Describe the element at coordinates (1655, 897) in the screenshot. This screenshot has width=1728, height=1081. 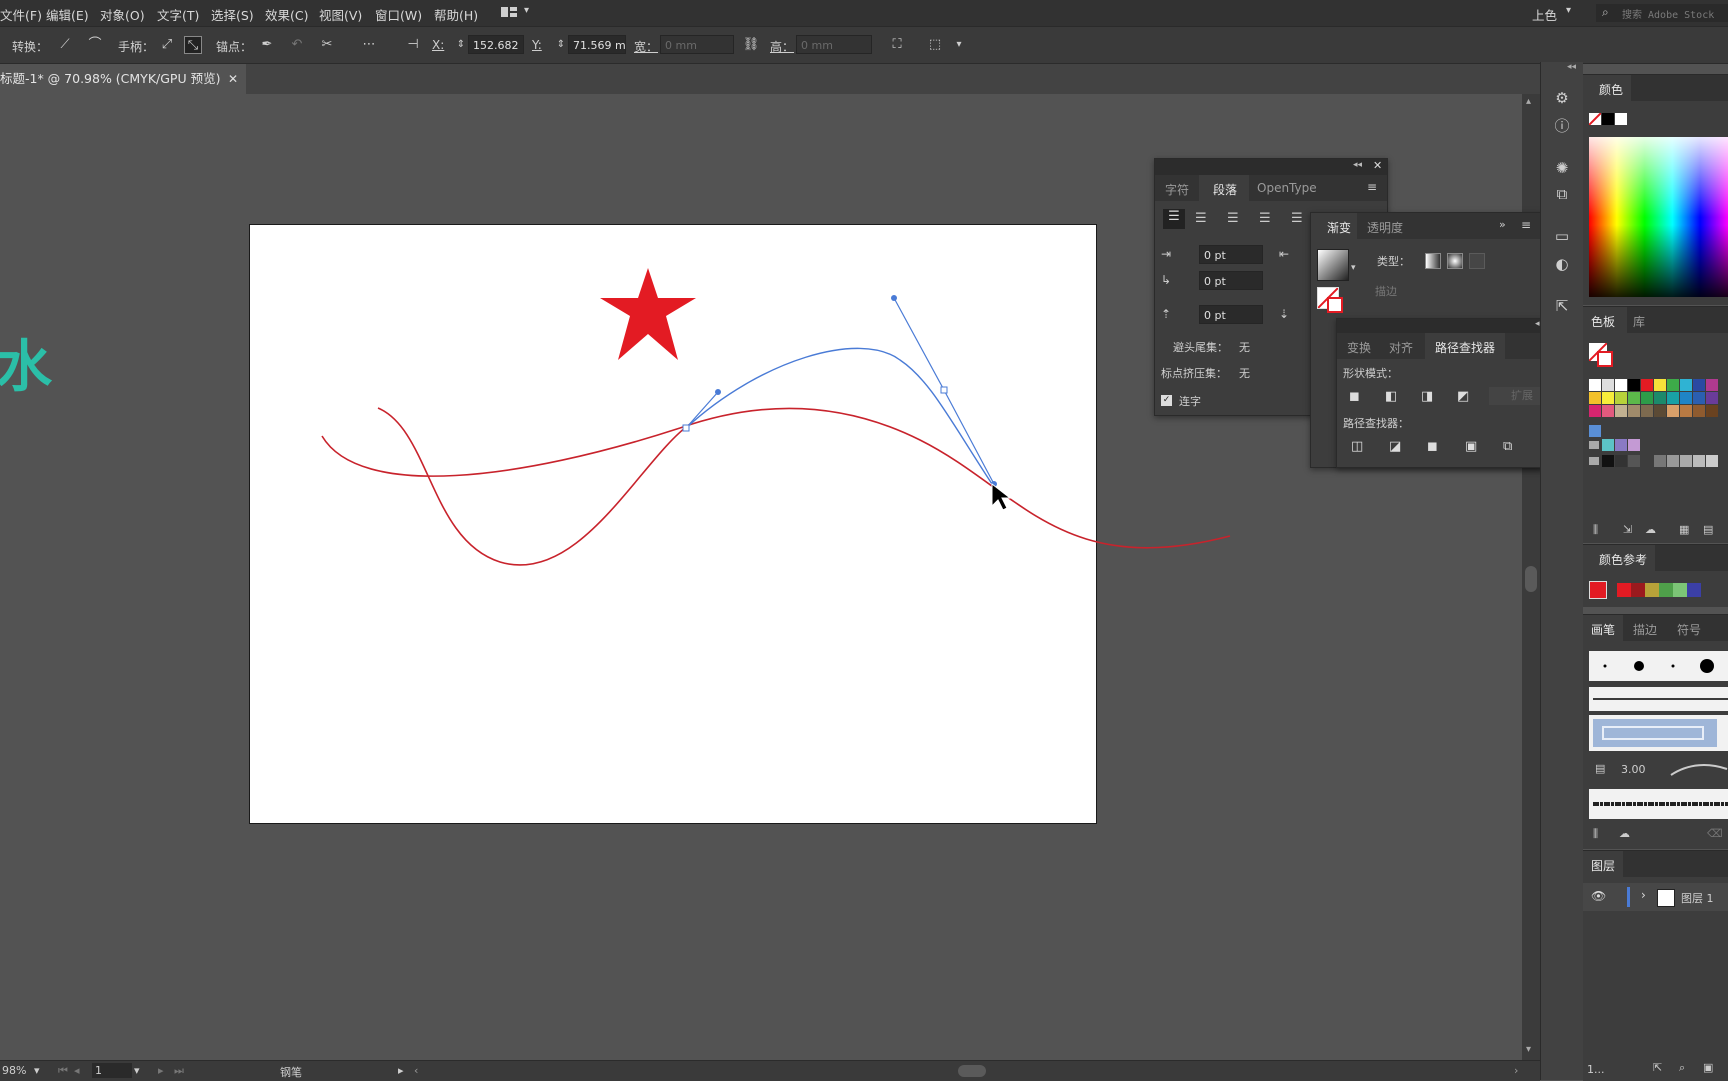
I see `layer-row: 👁 › 图层 1` at that location.